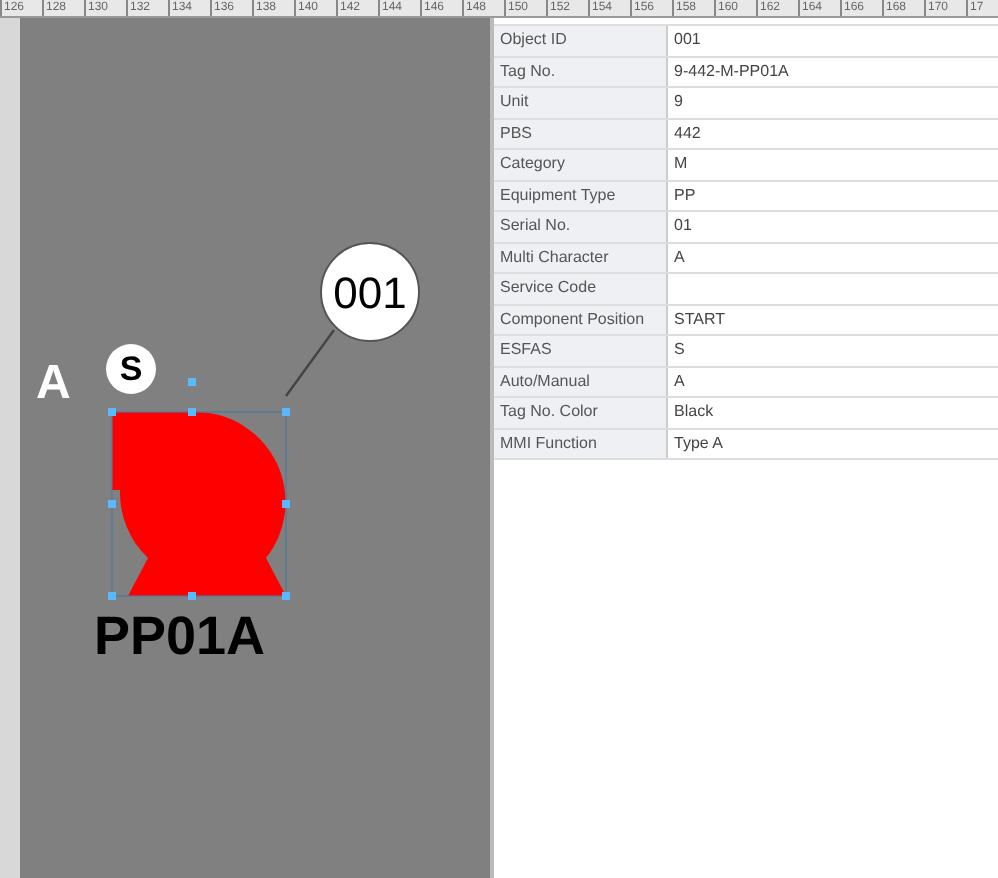 The image size is (998, 878). What do you see at coordinates (581, 195) in the screenshot?
I see `property-name: Equipment Type` at bounding box center [581, 195].